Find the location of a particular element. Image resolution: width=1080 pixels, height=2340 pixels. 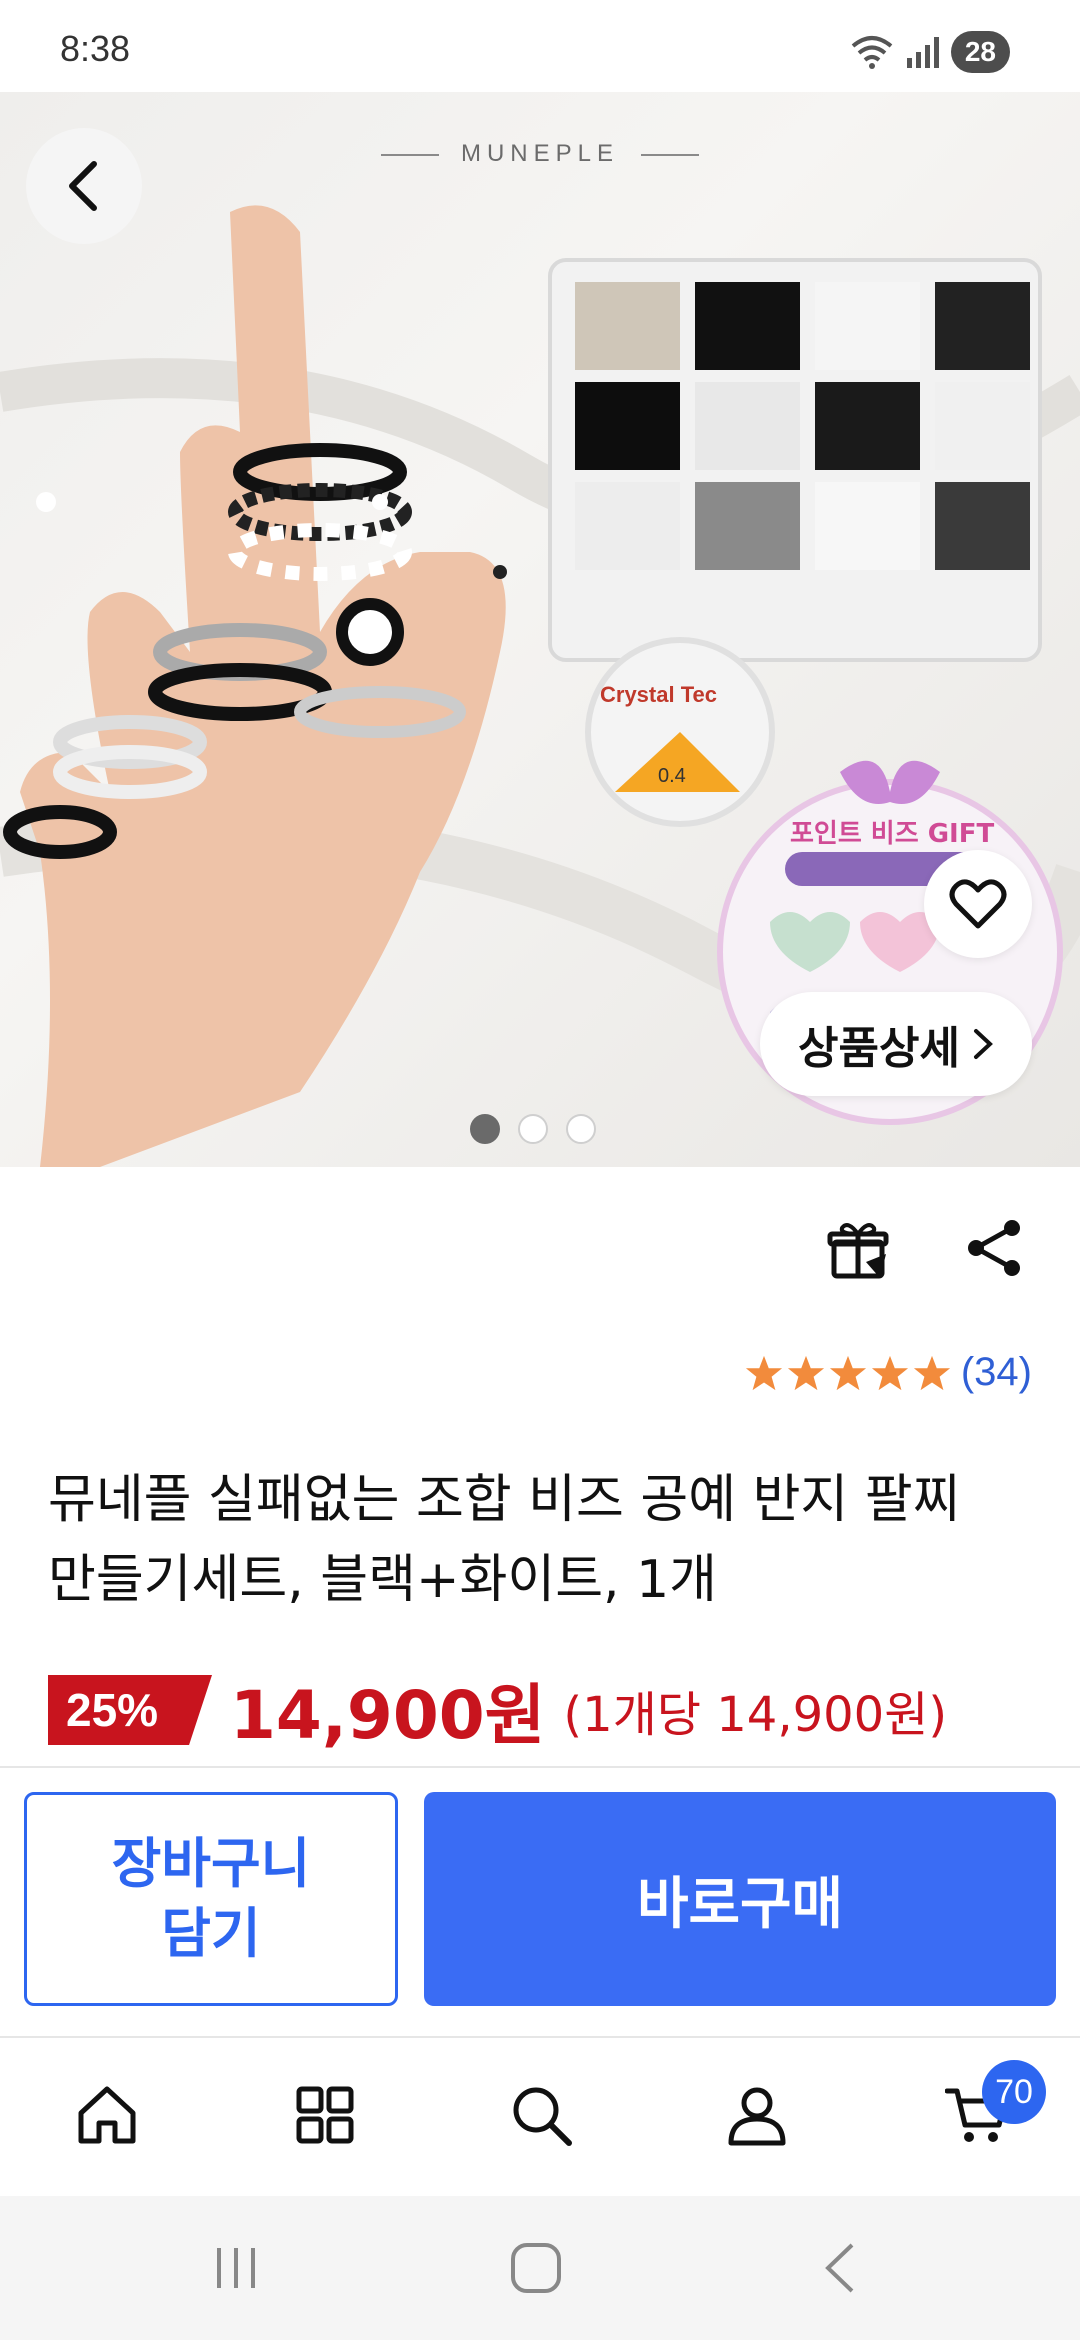

buy-now-button: 바로구매 is located at coordinates (740, 1899).